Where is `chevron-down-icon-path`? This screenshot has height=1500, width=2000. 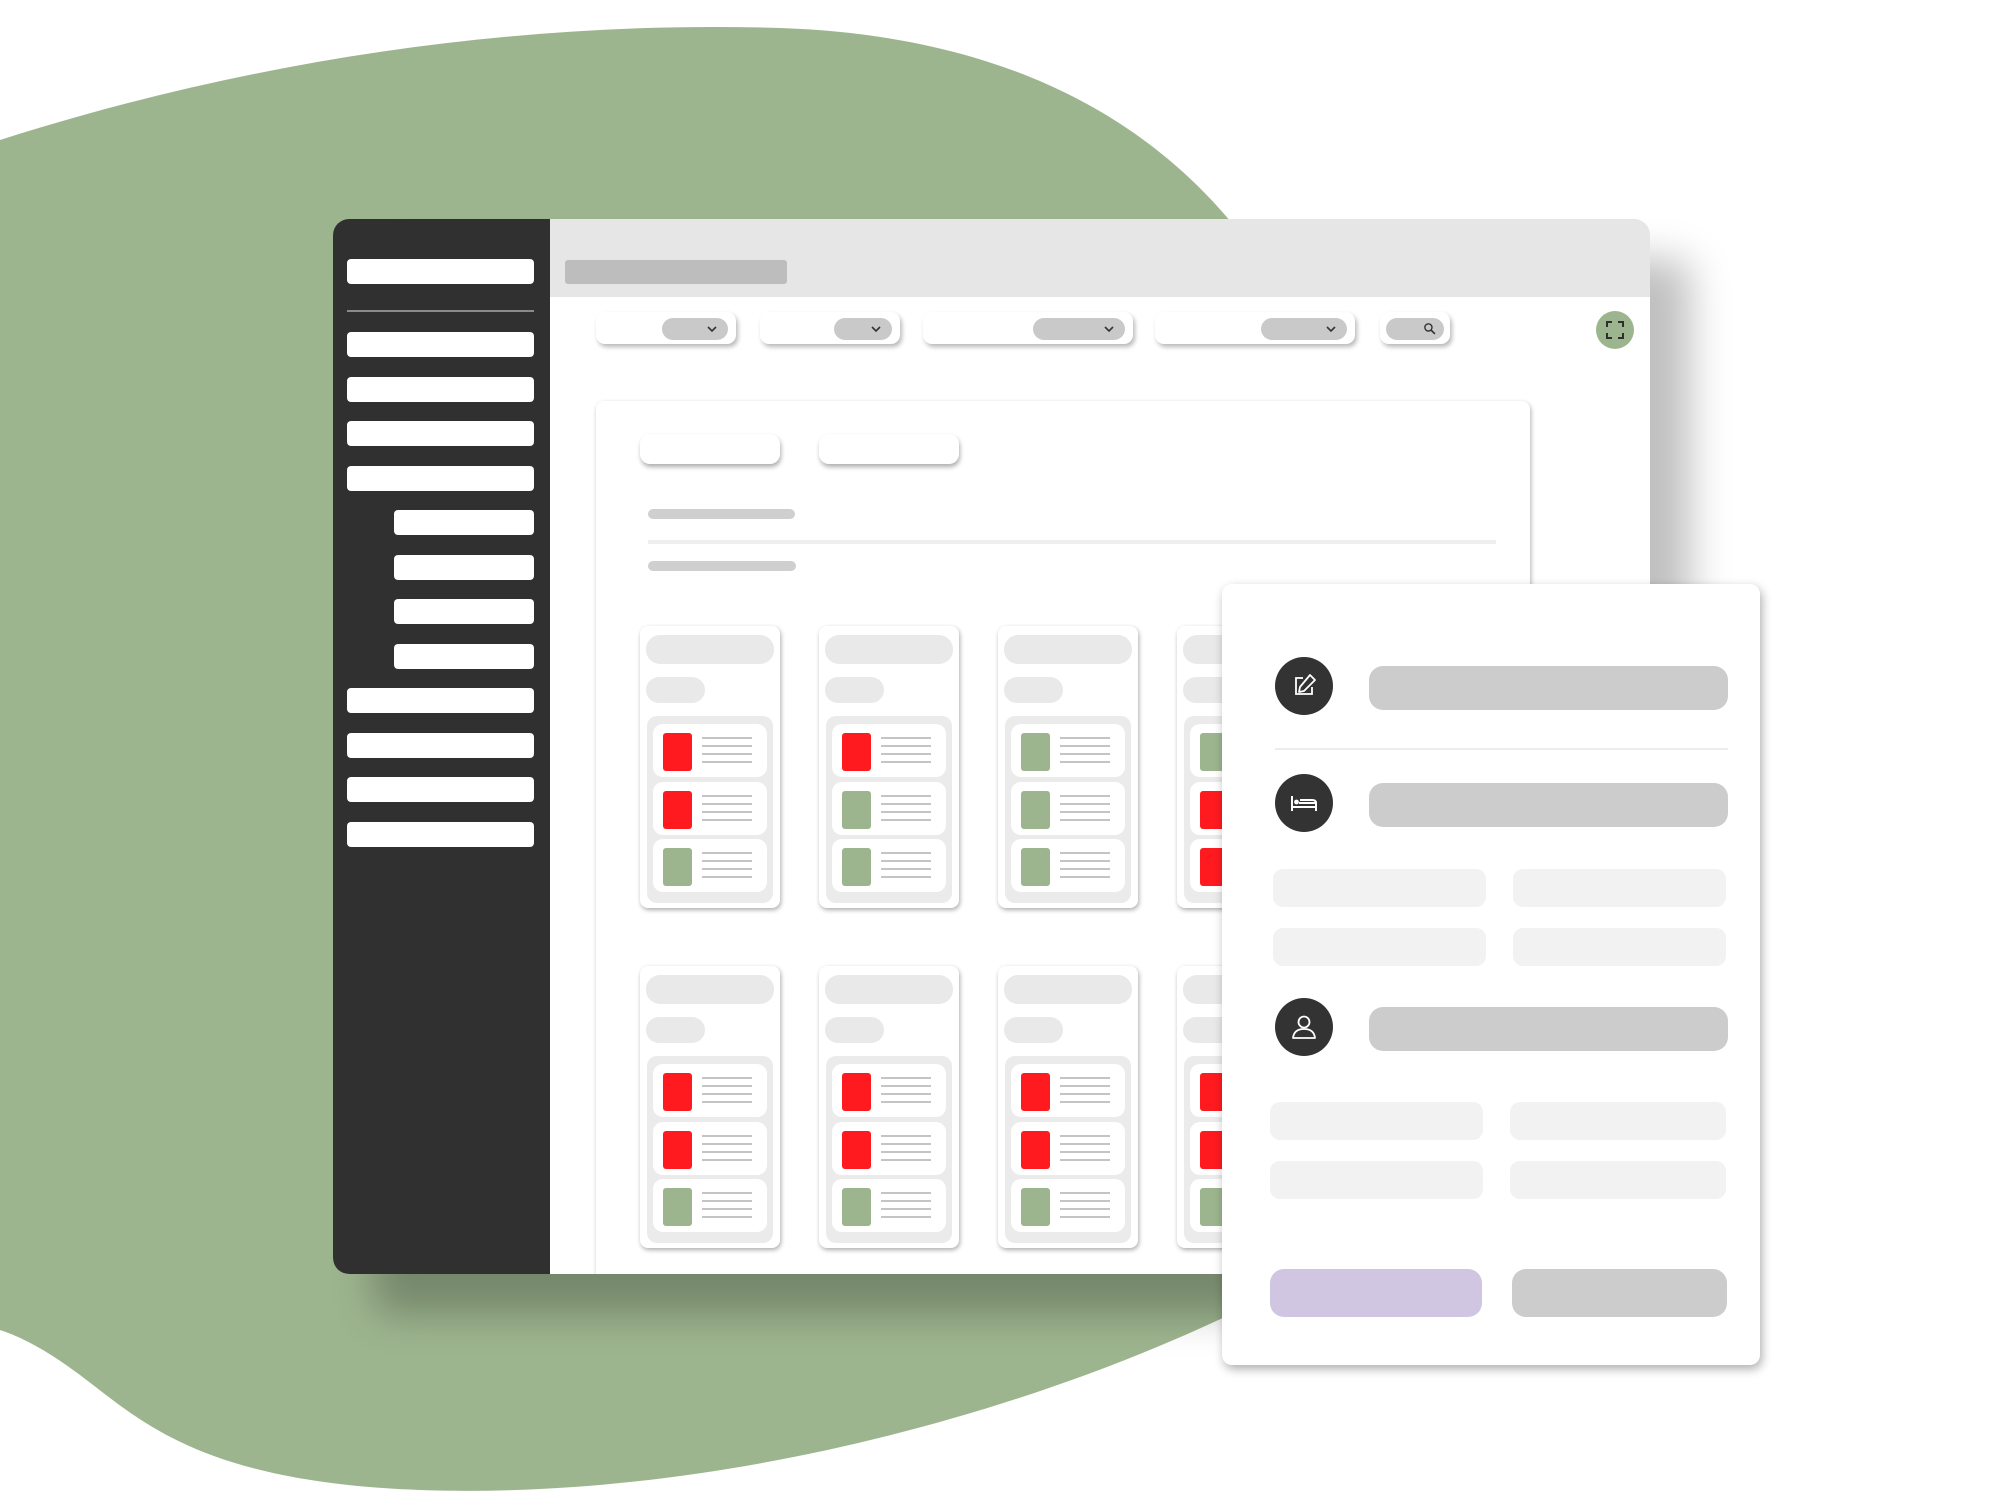
chevron-down-icon-path is located at coordinates (1109, 329).